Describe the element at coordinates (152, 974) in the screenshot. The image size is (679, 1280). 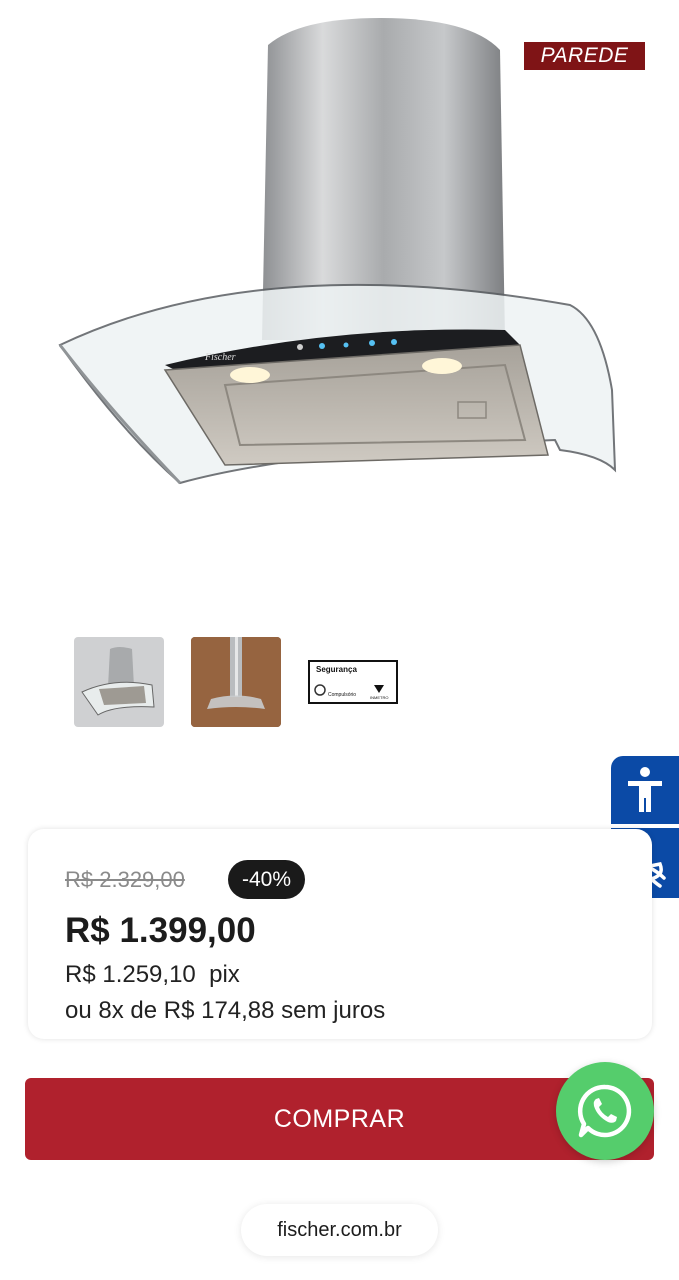
I see `pix-price: R$ 1.259,10 pix` at that location.